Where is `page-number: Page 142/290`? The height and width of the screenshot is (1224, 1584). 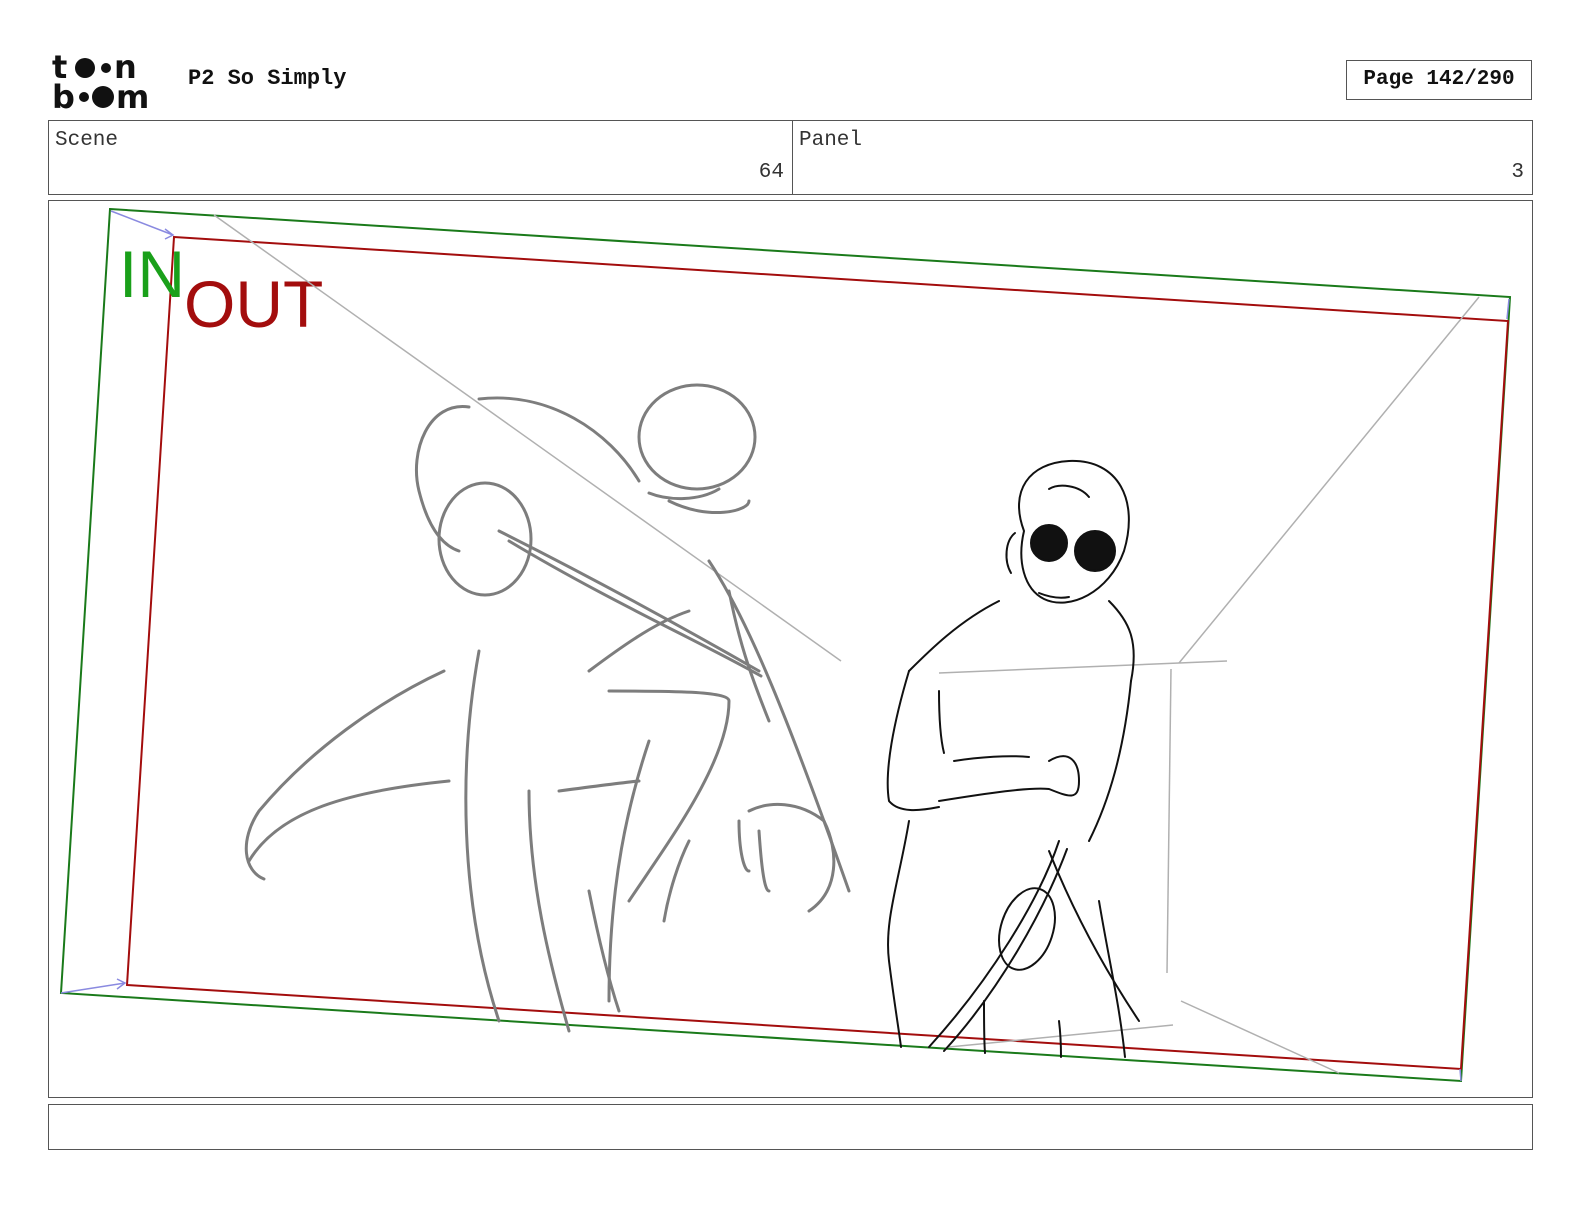 page-number: Page 142/290 is located at coordinates (1439, 80).